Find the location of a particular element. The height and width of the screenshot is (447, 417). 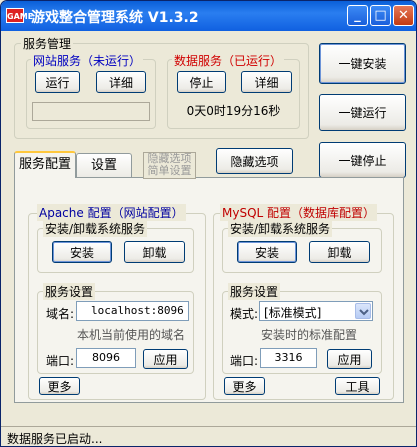

mysql-tools-button: 工具 is located at coordinates (357, 386).